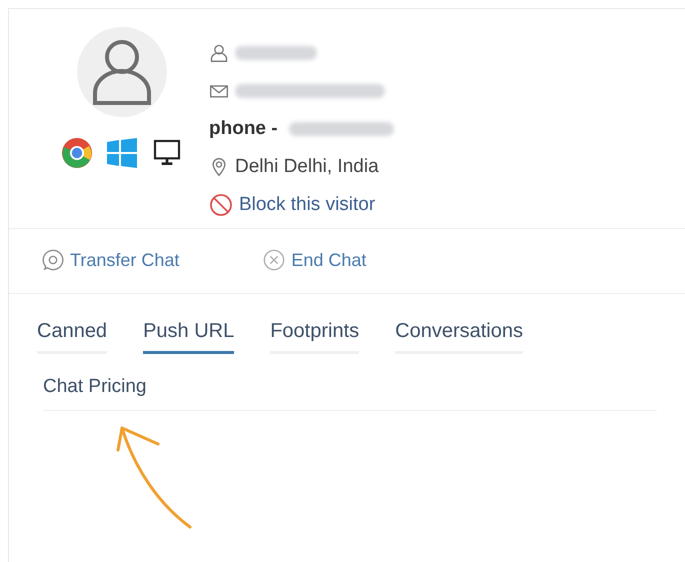 The image size is (685, 562). I want to click on phone-label: phone -, so click(244, 129).